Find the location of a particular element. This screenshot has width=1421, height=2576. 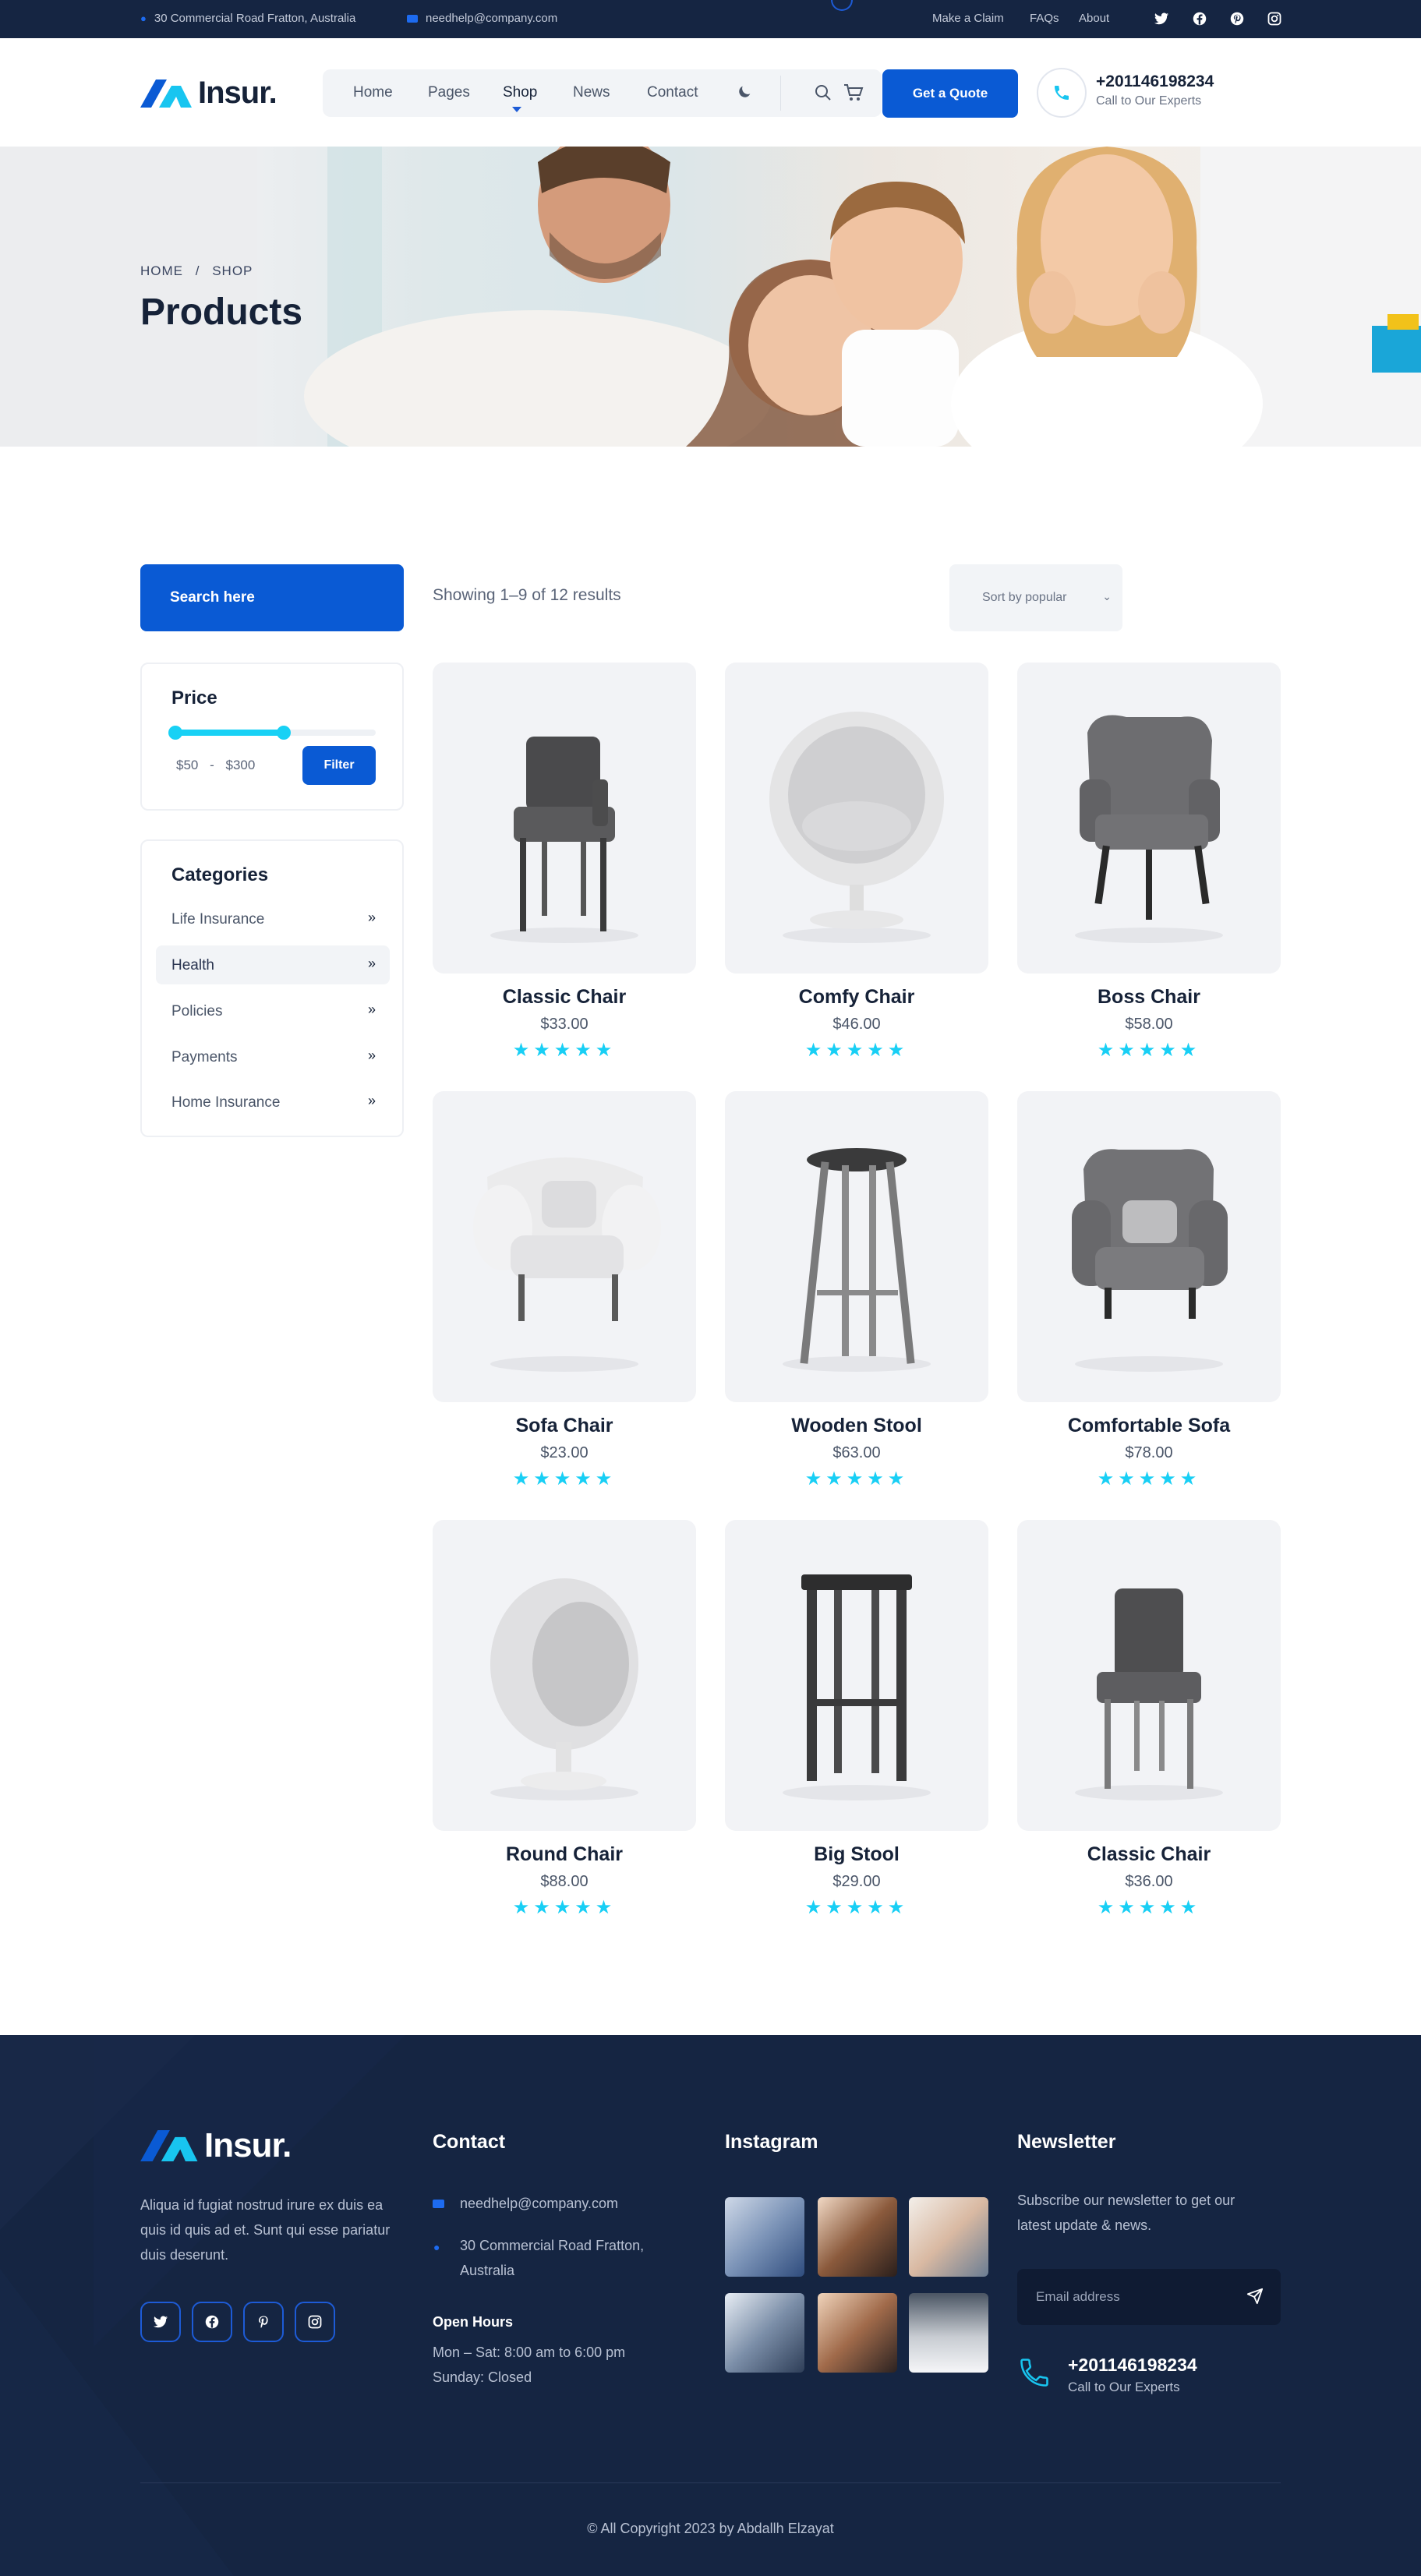

send-icon is located at coordinates (1255, 2298).